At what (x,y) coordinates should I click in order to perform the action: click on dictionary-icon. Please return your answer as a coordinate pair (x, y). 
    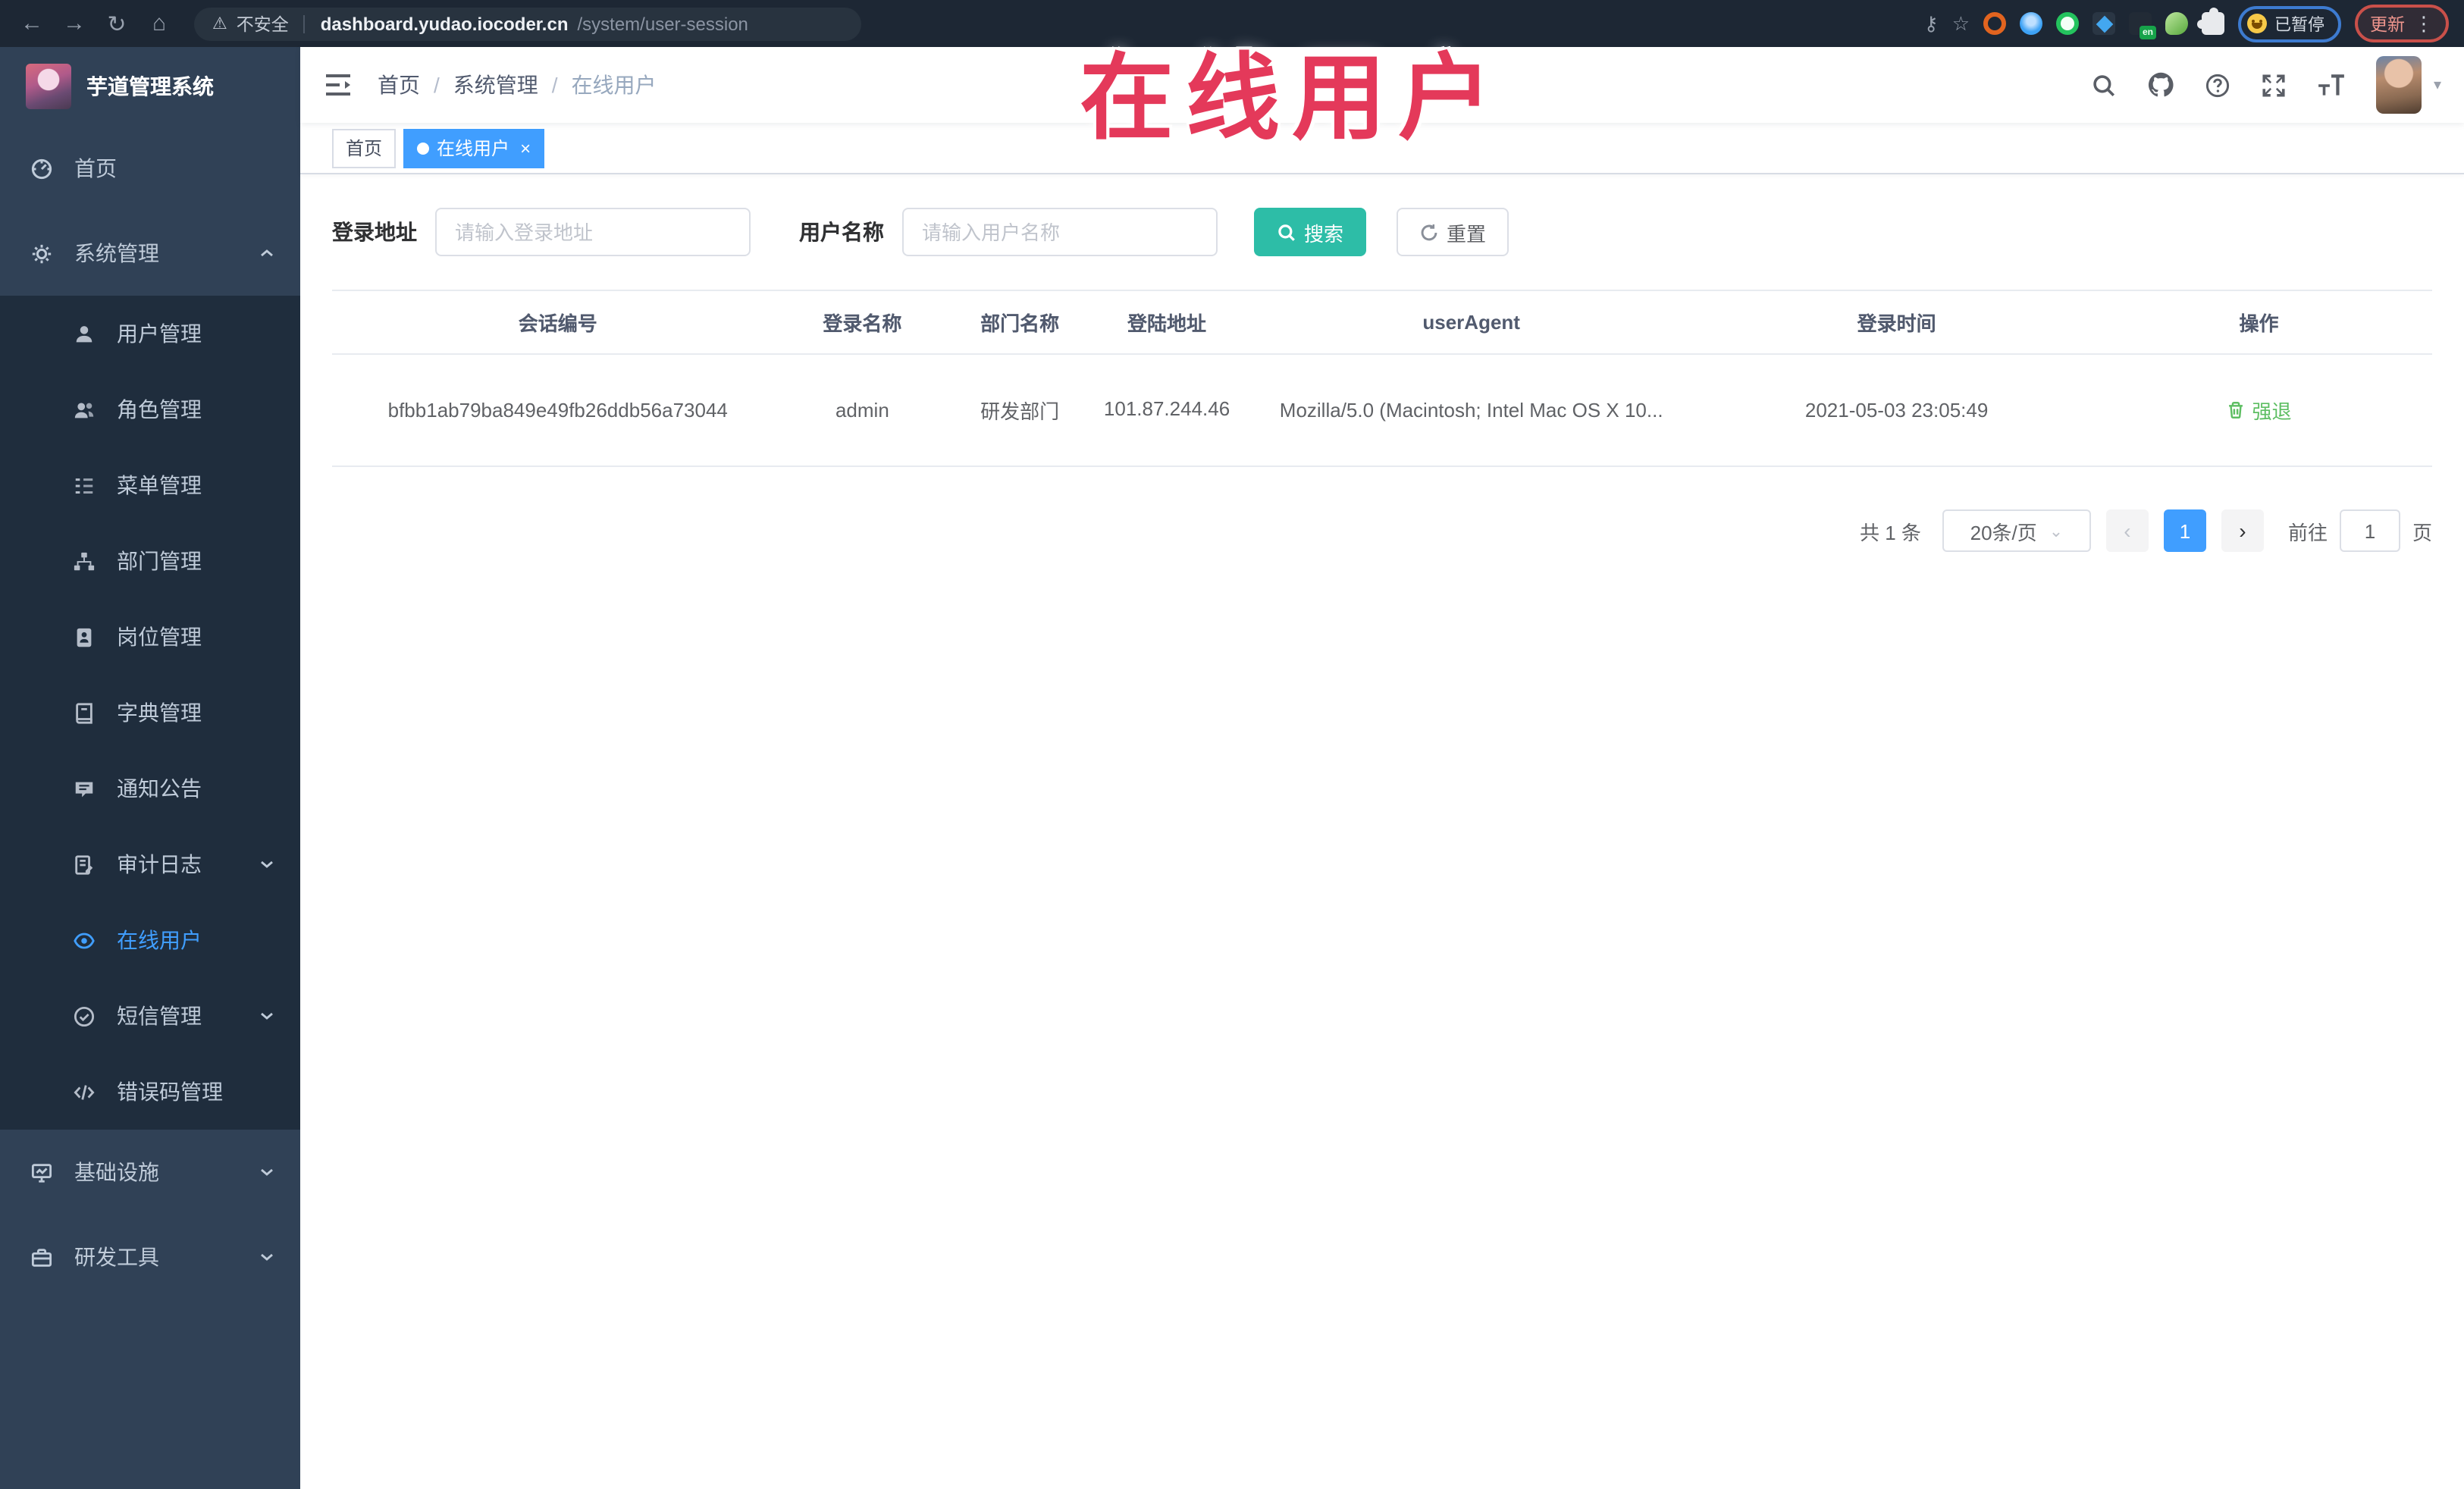
    Looking at the image, I should click on (84, 712).